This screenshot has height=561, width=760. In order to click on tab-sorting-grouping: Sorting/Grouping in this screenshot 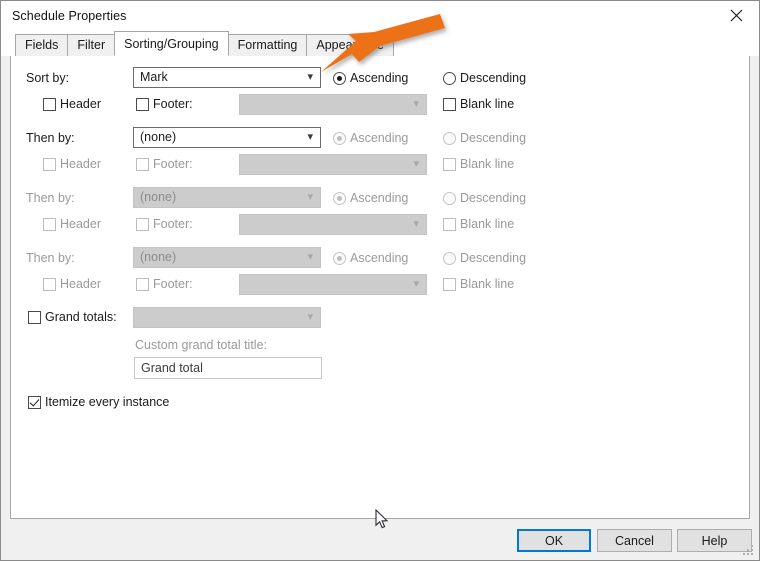, I will do `click(171, 43)`.